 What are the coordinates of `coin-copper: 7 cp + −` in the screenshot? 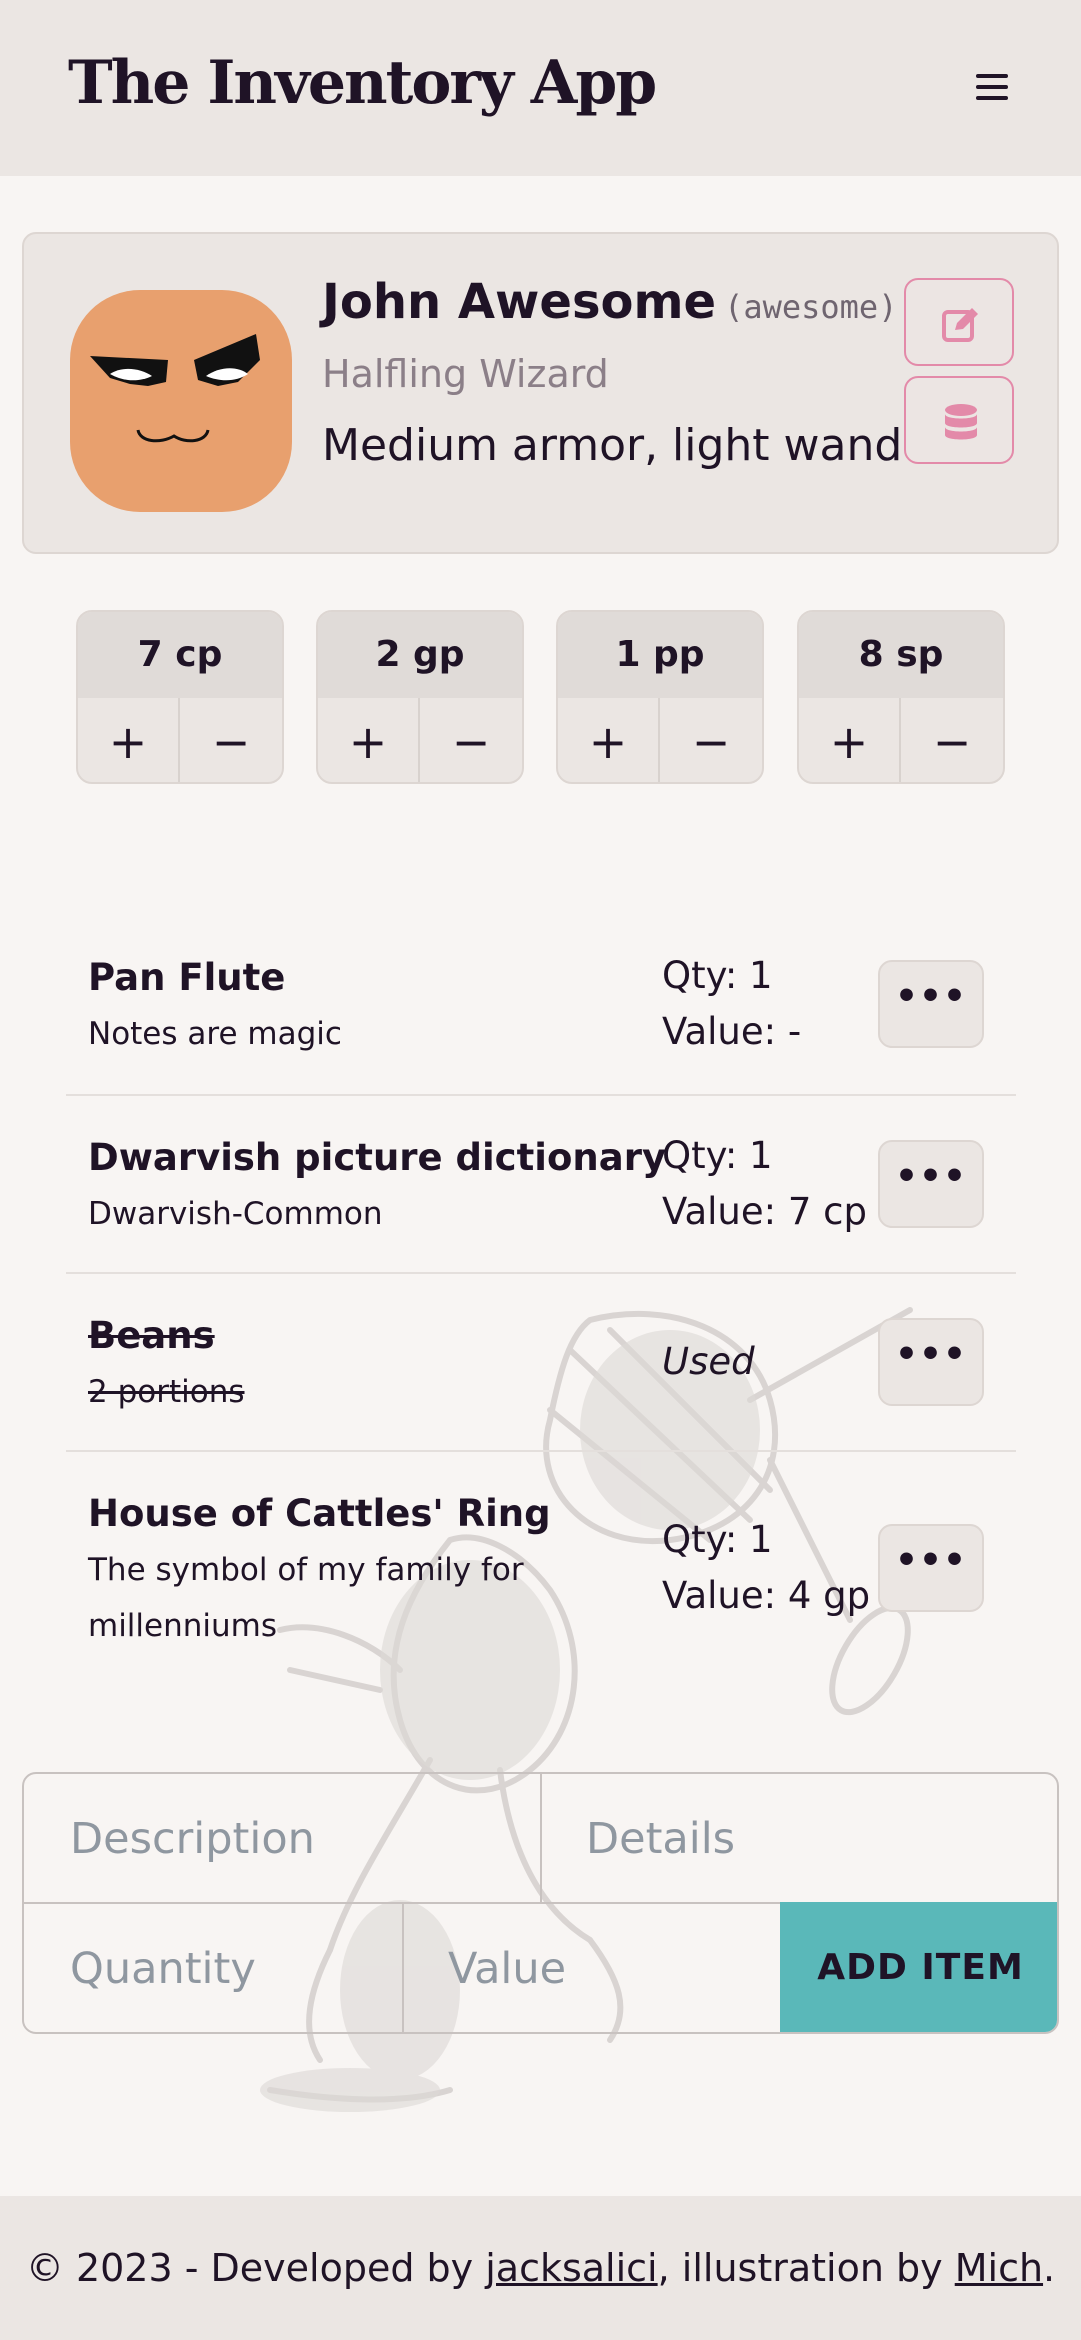 It's located at (180, 697).